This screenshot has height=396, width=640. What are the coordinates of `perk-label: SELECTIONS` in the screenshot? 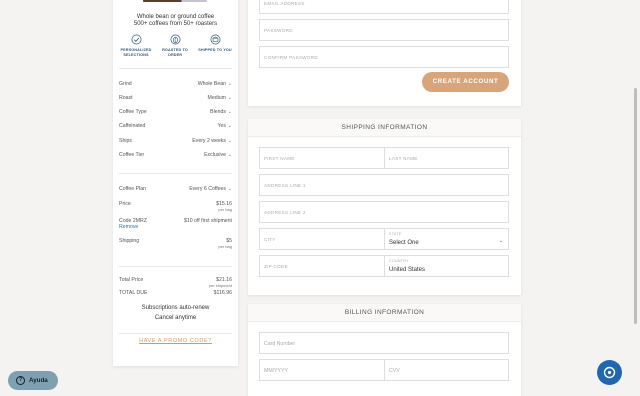 It's located at (136, 55).